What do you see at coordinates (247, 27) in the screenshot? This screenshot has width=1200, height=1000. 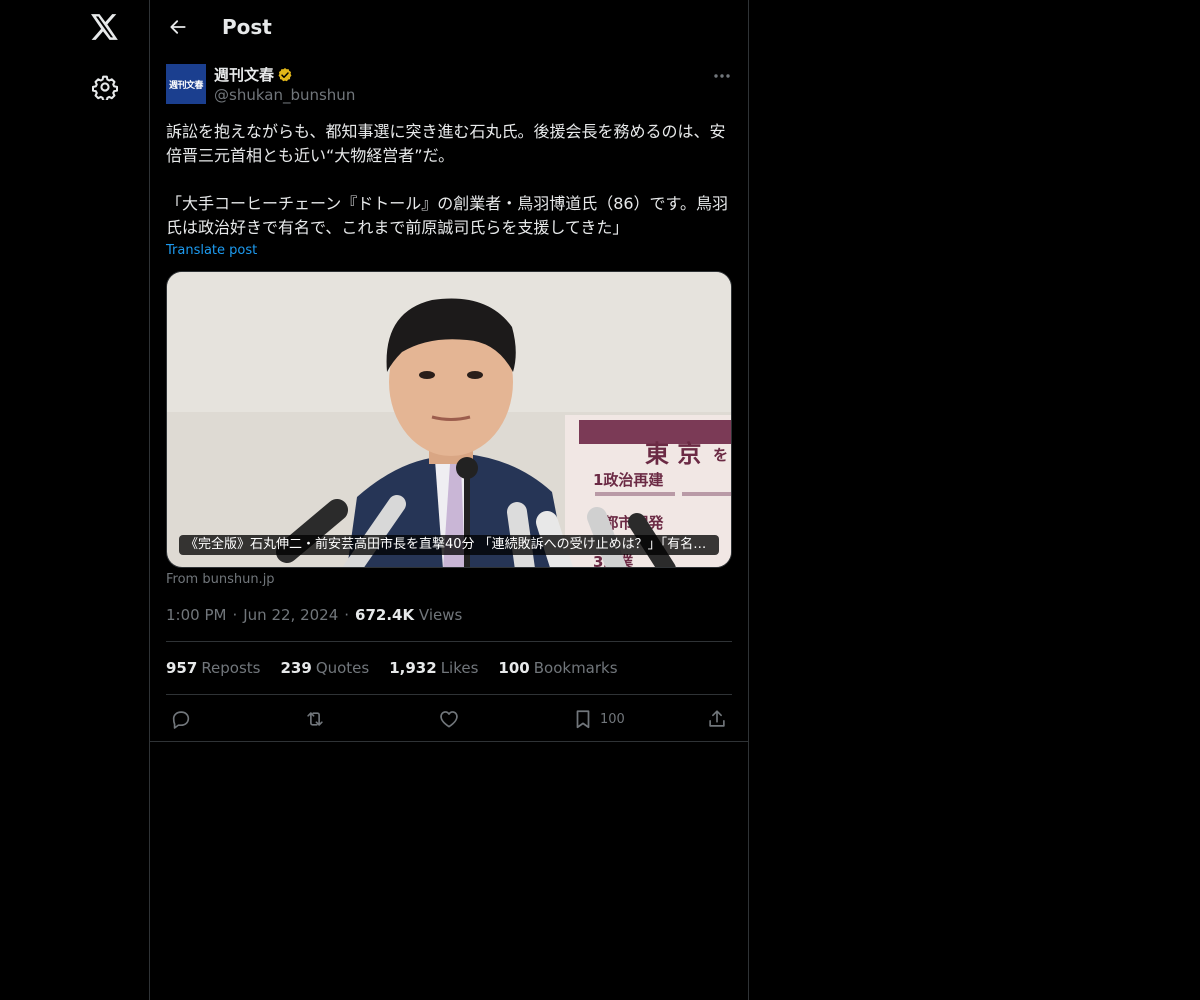 I see `page-title: Post` at bounding box center [247, 27].